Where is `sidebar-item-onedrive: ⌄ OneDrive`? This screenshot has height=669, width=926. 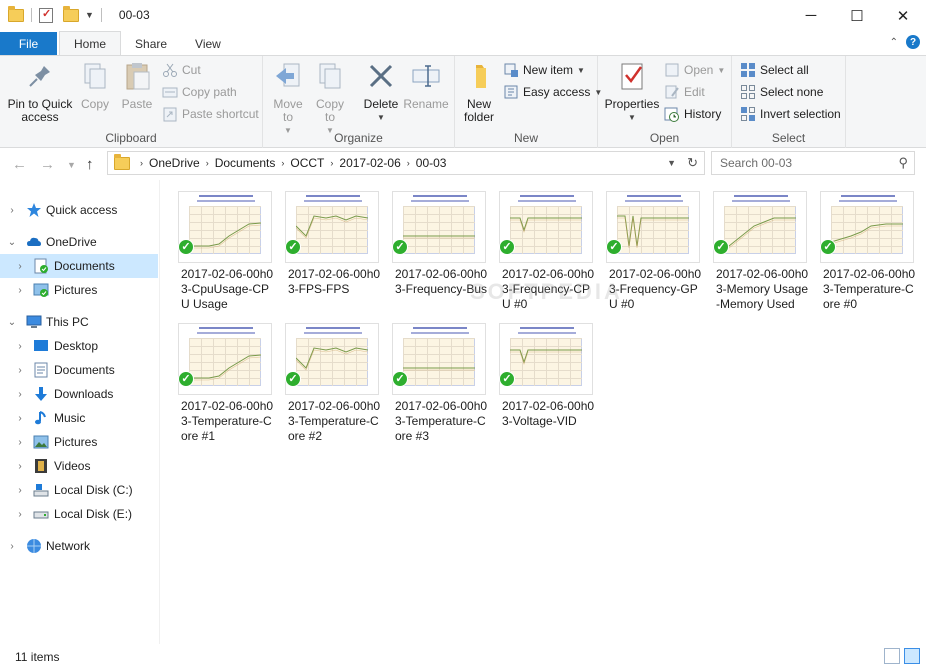
sidebar-item-onedrive: ⌄ OneDrive is located at coordinates (79, 242).